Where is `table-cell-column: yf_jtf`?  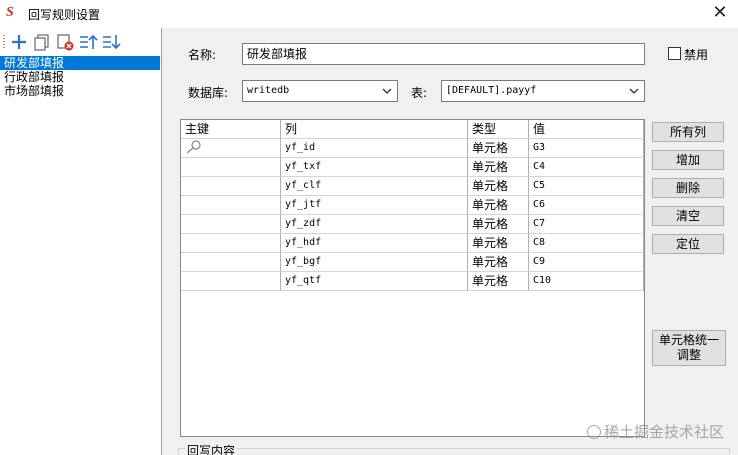
table-cell-column: yf_jtf is located at coordinates (374, 205).